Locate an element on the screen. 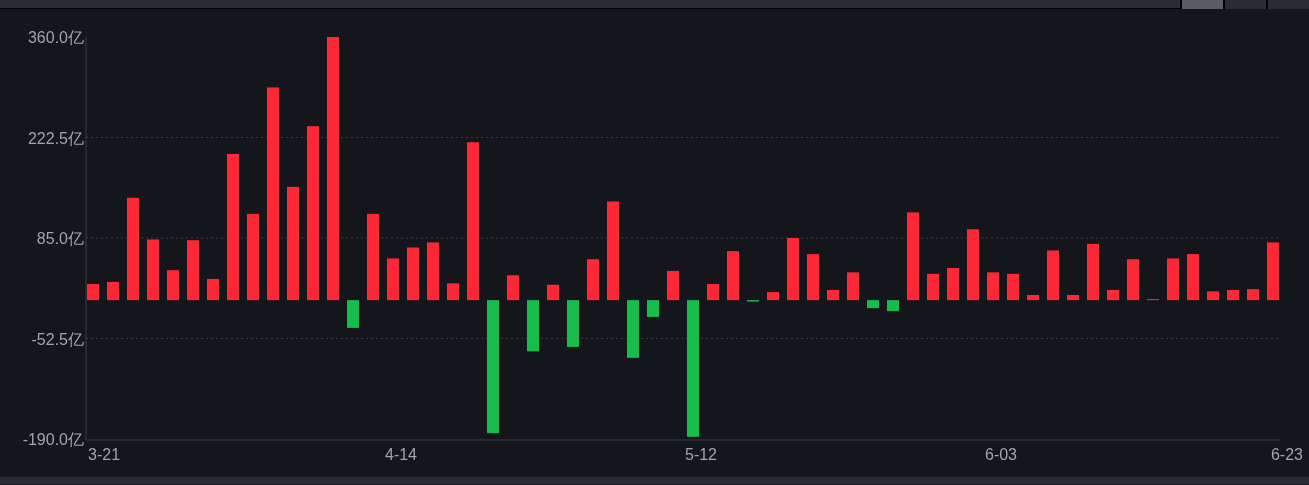 The height and width of the screenshot is (485, 1309). y-axis-label: 360.0亿 is located at coordinates (55, 37).